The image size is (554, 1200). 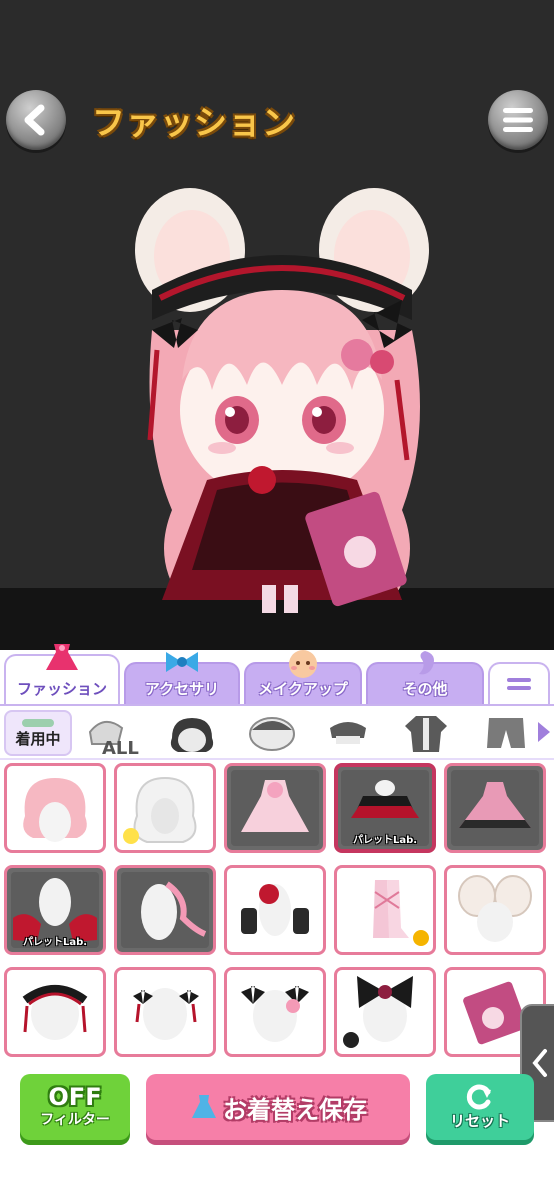 I want to click on page-title: ファッション, so click(x=194, y=122).